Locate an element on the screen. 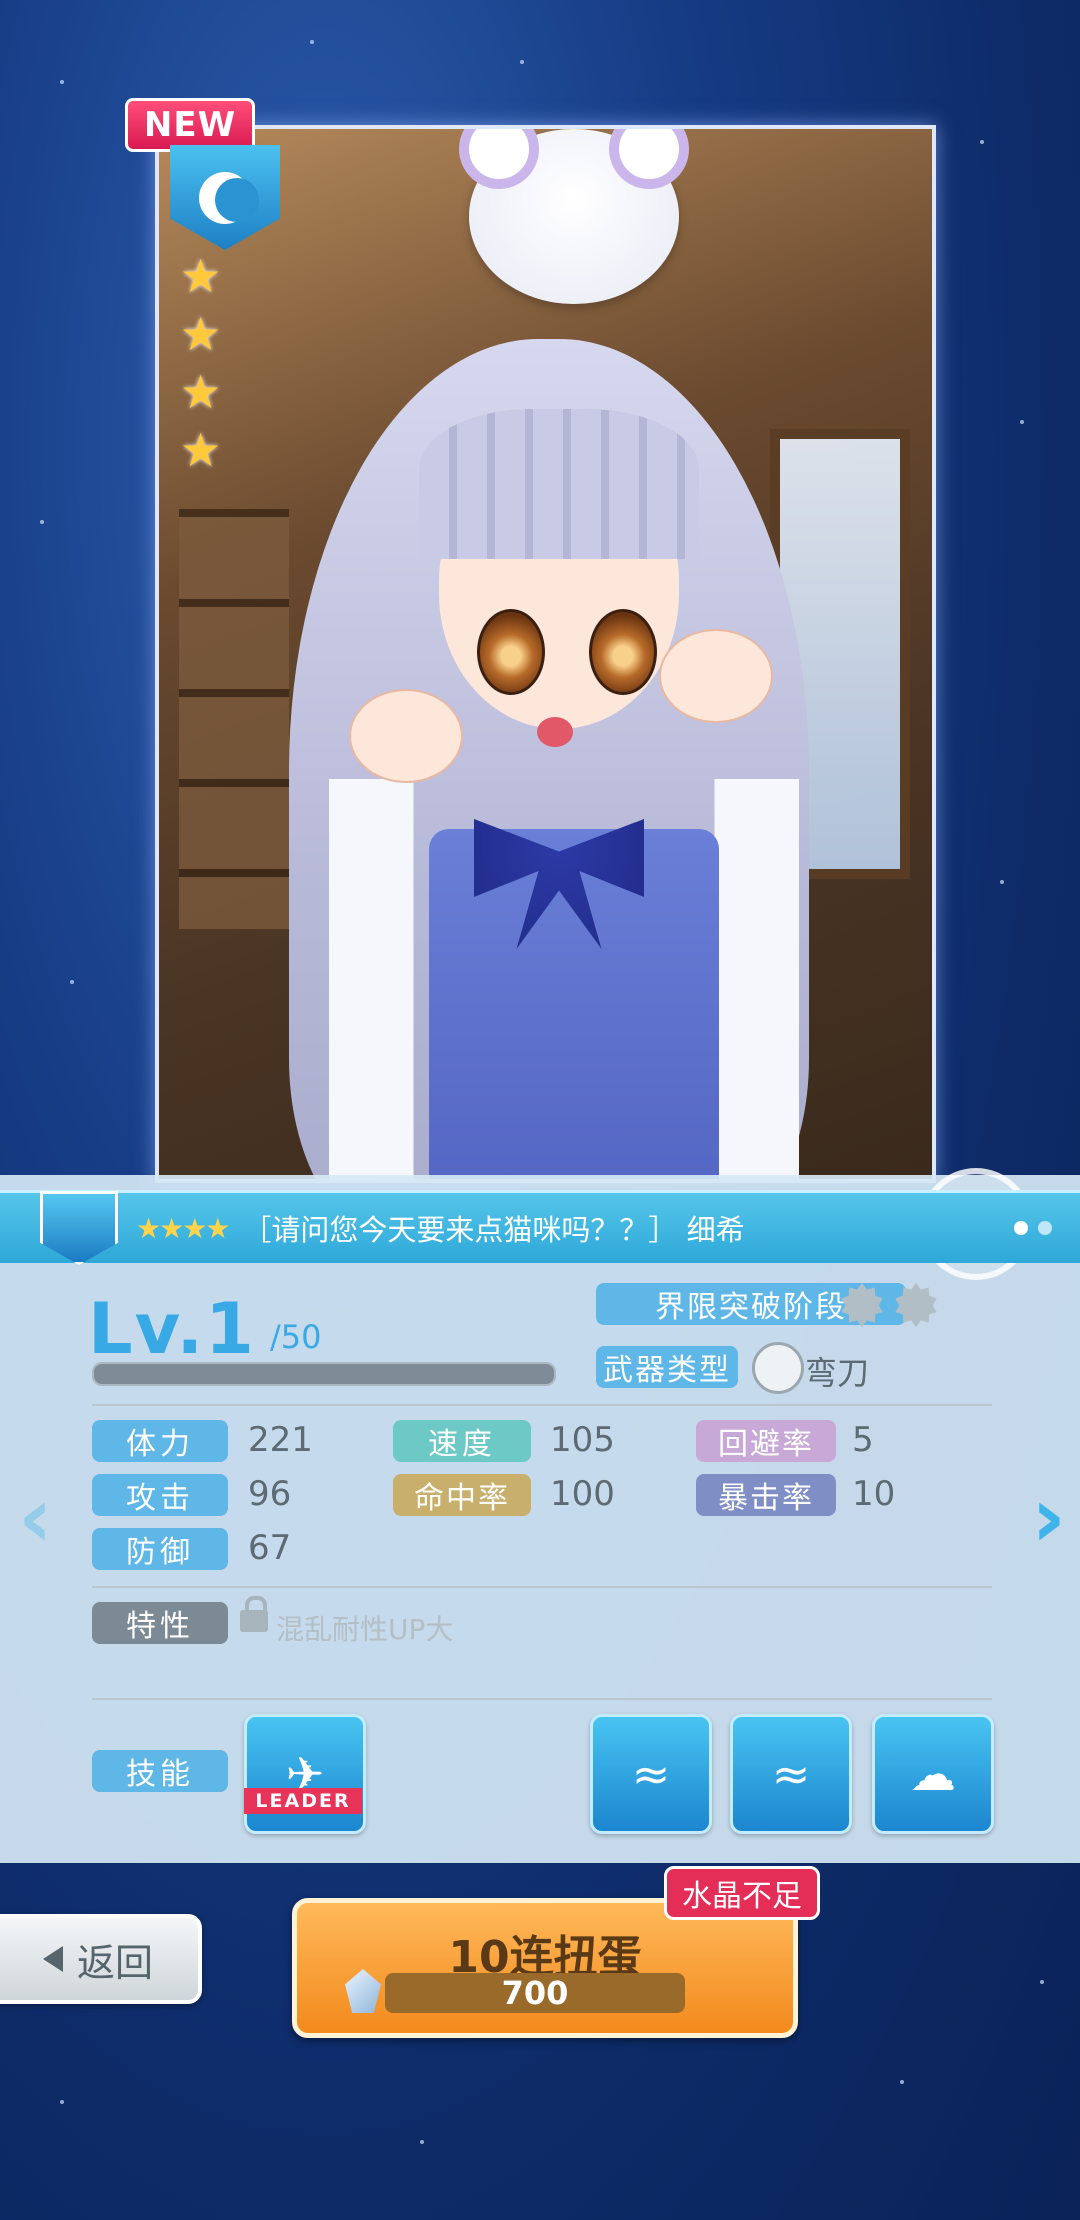 This screenshot has width=1080, height=2220. next-arrow-icon: › is located at coordinates (1048, 1517).